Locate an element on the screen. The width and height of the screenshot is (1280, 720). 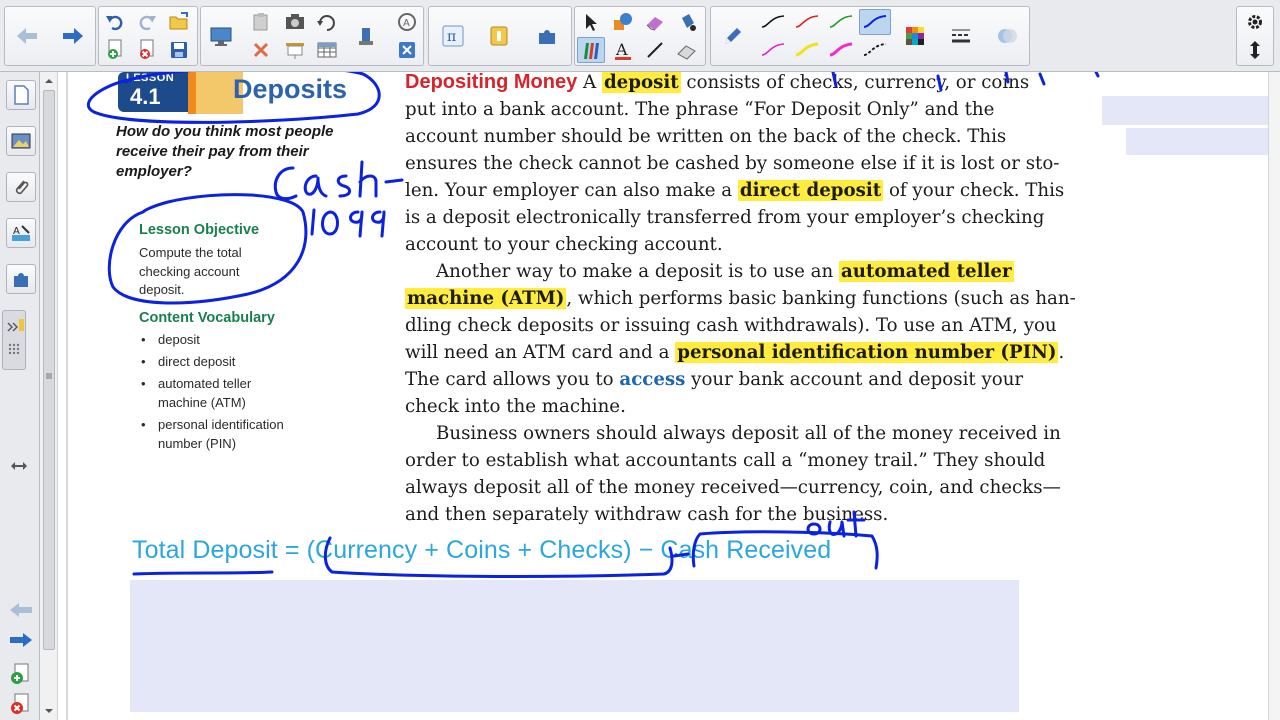
pen-nib-icon is located at coordinates (733, 36).